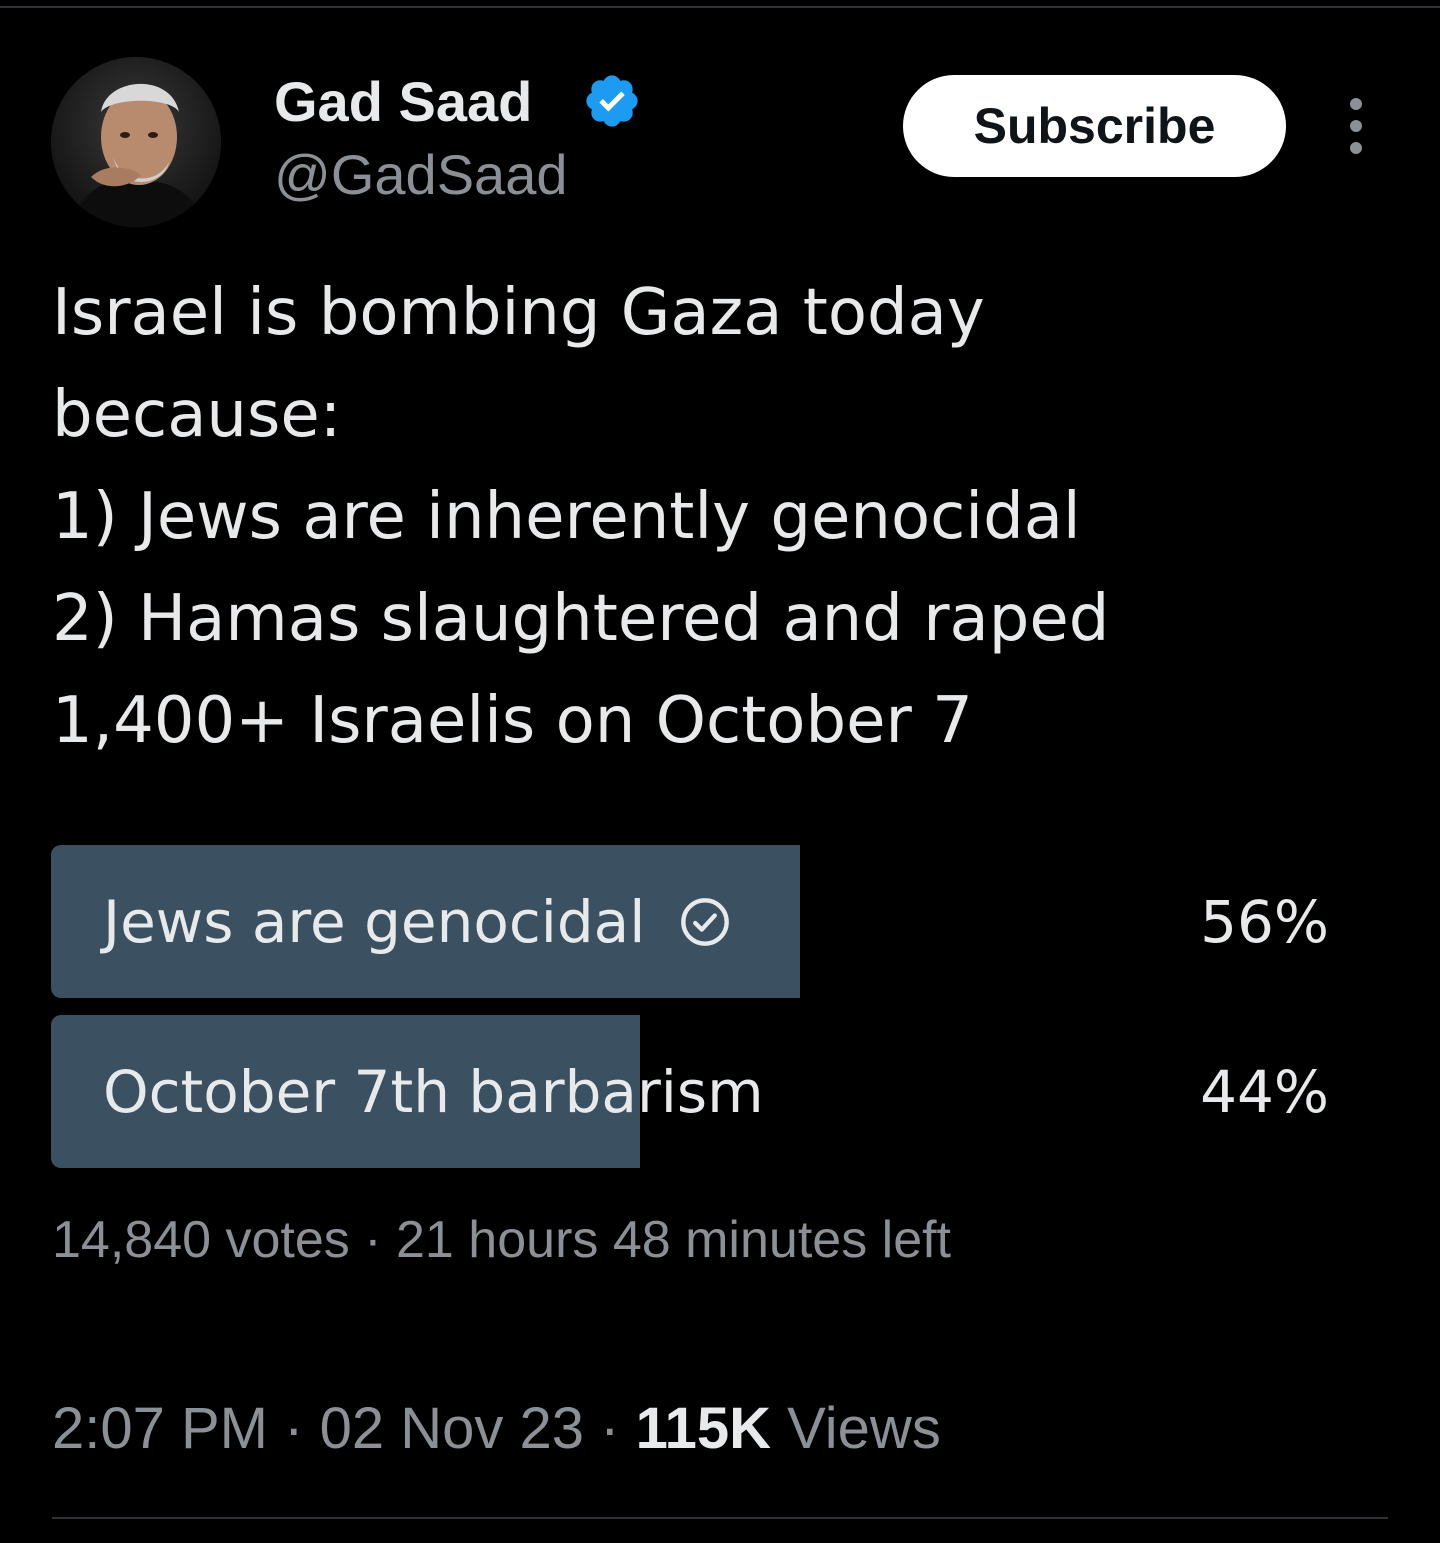  I want to click on poll-time-left: 21 hours 48 minutes left, so click(674, 1240).